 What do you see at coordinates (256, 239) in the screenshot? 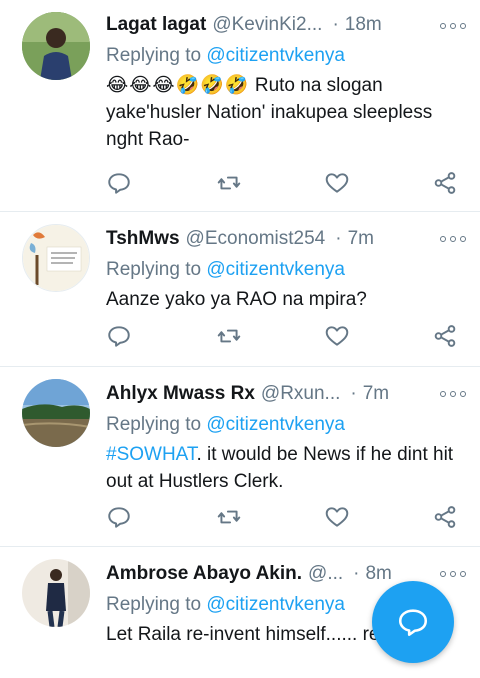
I see `user-handle: @Economist254` at bounding box center [256, 239].